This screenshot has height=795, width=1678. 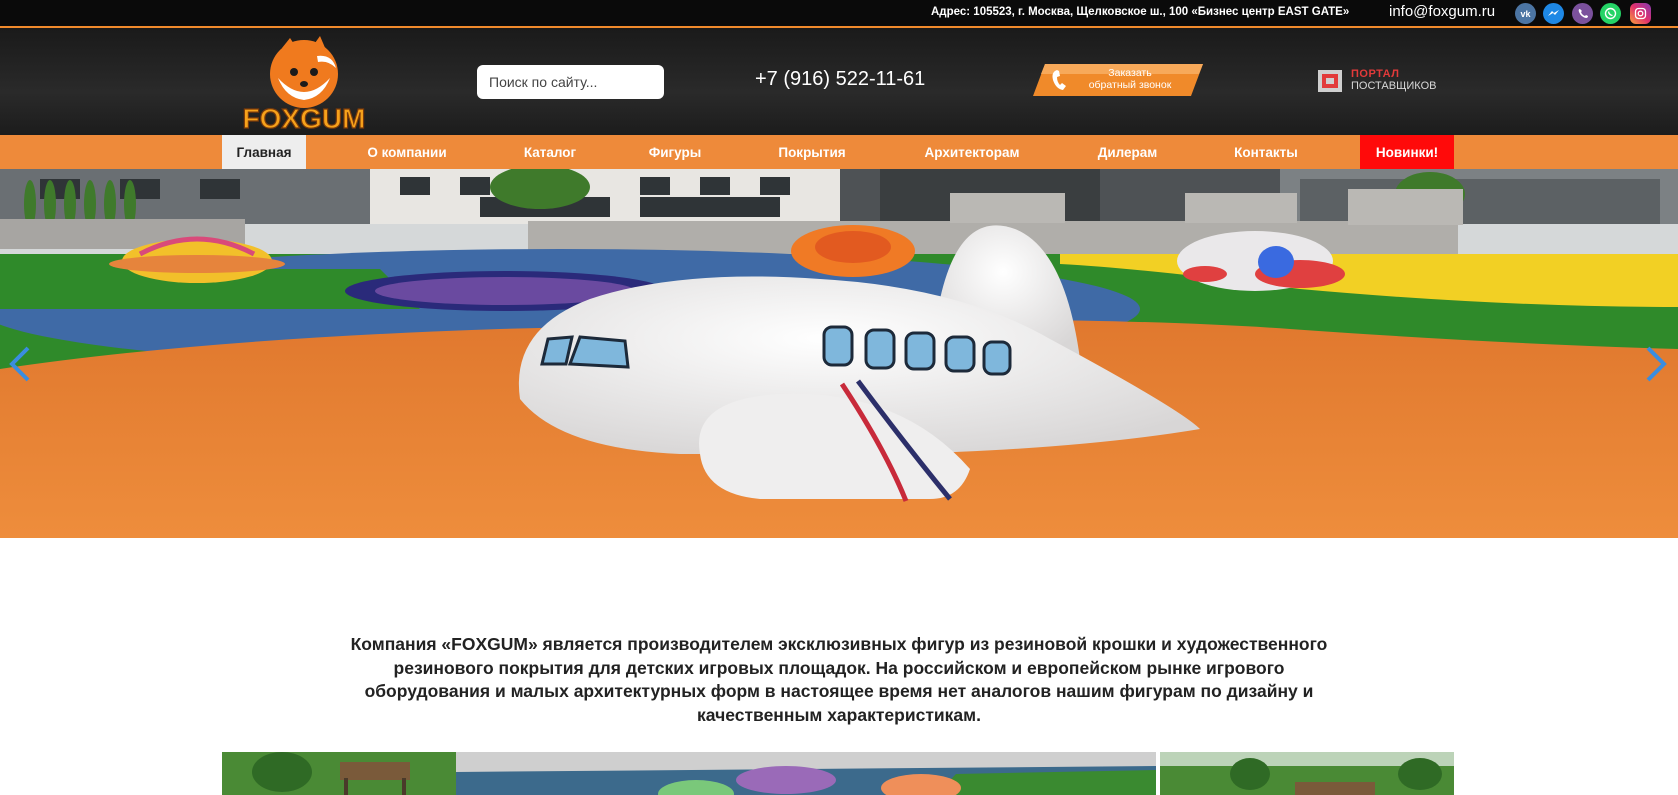 What do you see at coordinates (675, 152) in the screenshot?
I see `nav-item-figures: Фигуры` at bounding box center [675, 152].